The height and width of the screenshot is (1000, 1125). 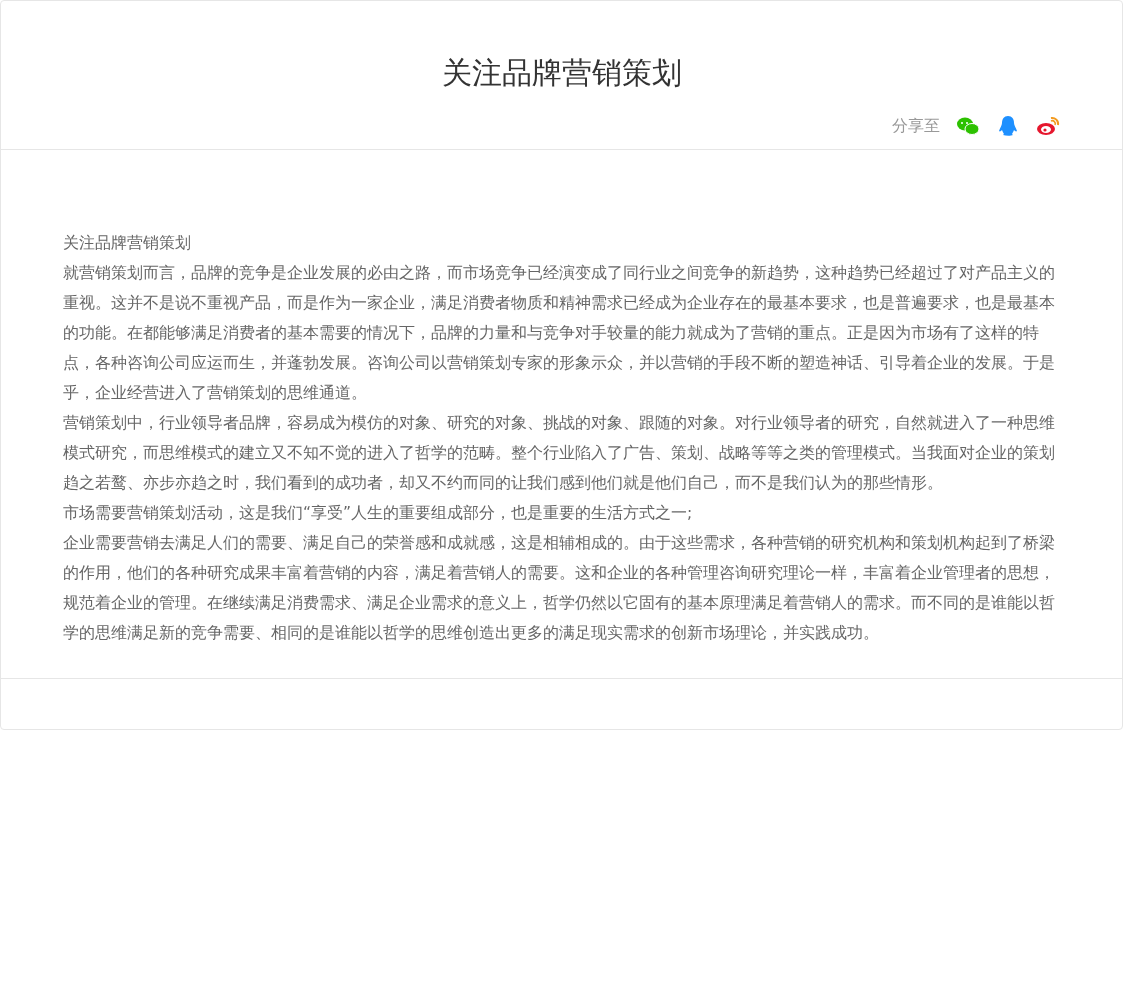 What do you see at coordinates (561, 73) in the screenshot?
I see `page-title: 关注品牌营销策划` at bounding box center [561, 73].